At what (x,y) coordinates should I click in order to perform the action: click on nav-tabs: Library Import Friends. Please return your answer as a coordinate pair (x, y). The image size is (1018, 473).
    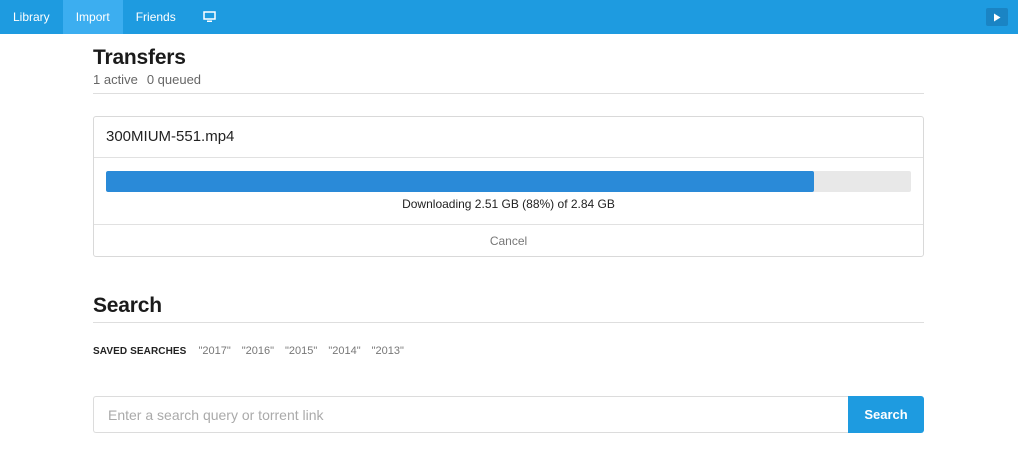
    Looking at the image, I should click on (509, 17).